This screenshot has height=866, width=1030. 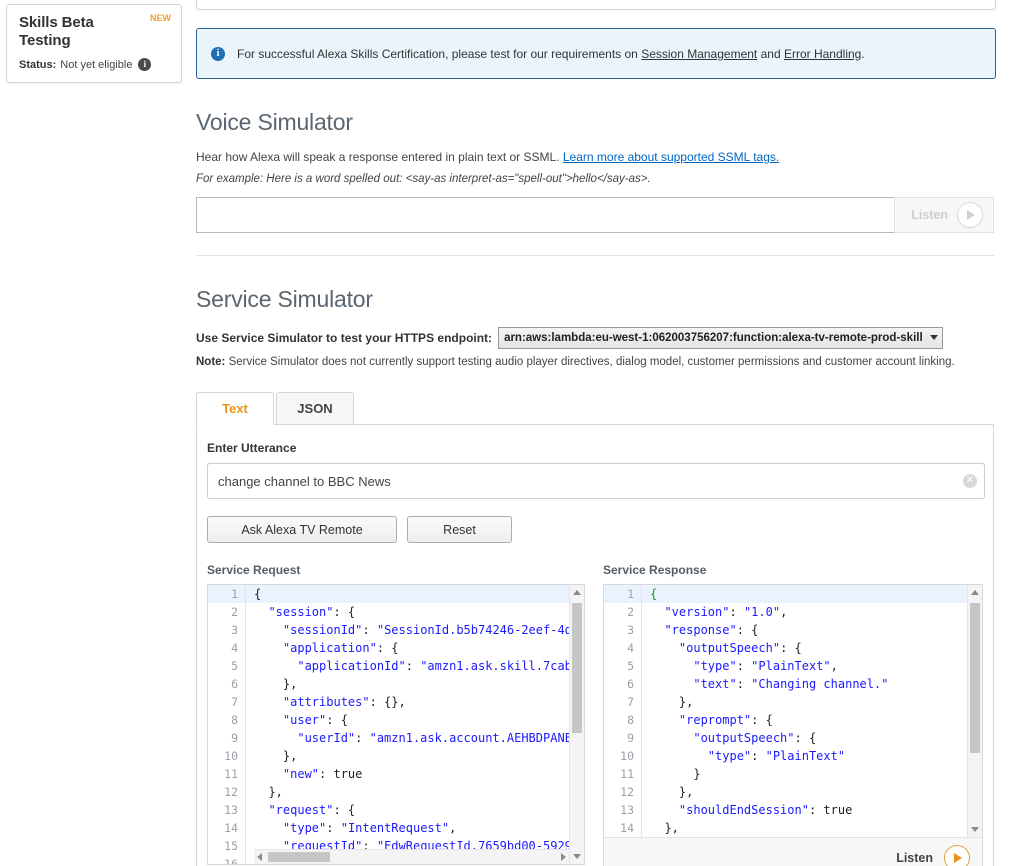 I want to click on code-line: 3 "response": {, so click(x=793, y=630).